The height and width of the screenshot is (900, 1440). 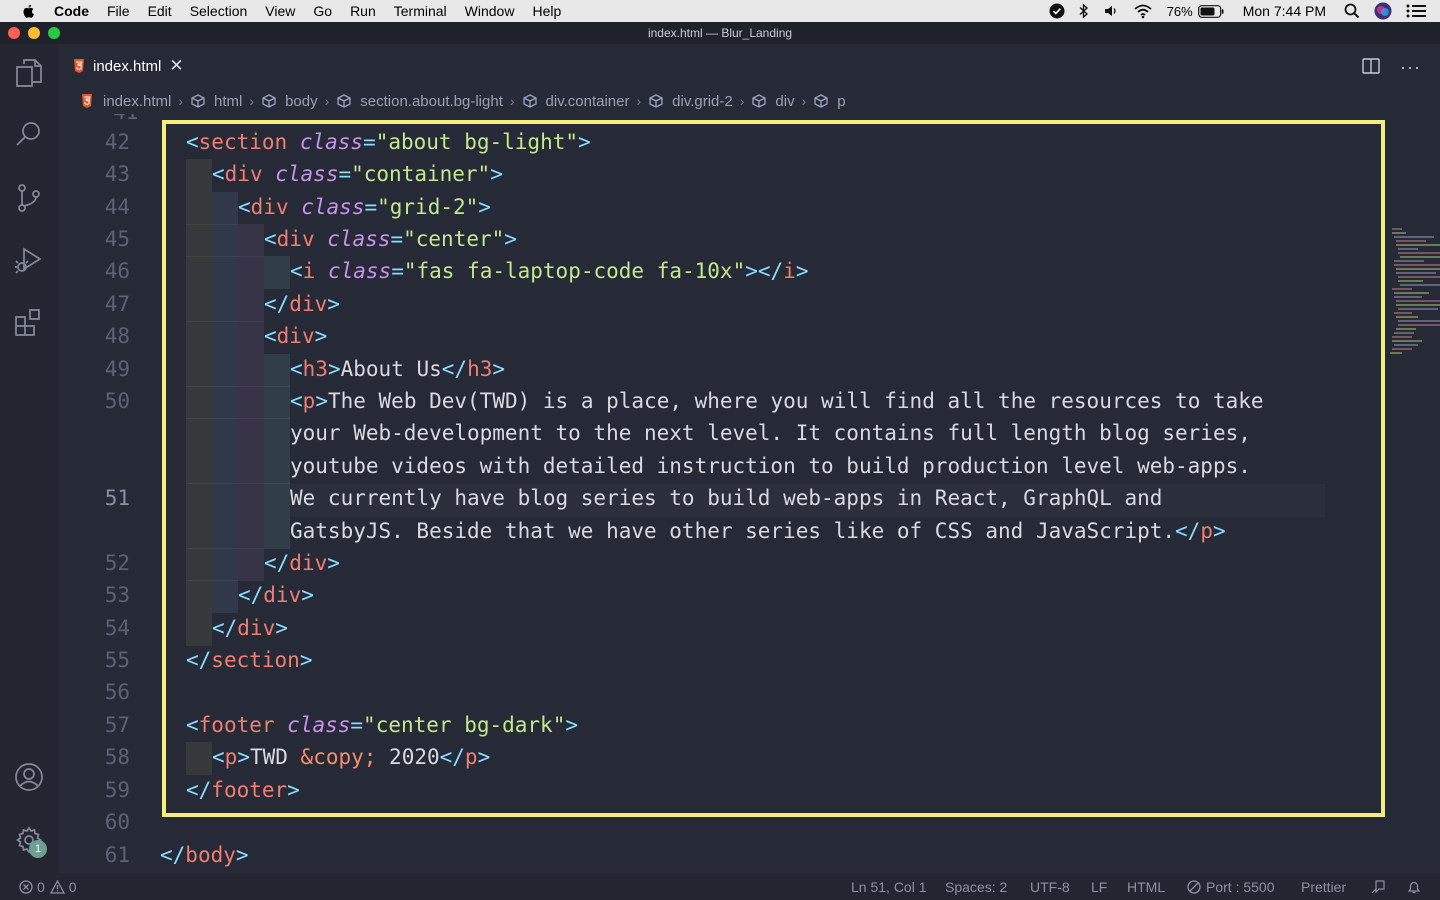 What do you see at coordinates (829, 101) in the screenshot?
I see `breadcrumb-p: p` at bounding box center [829, 101].